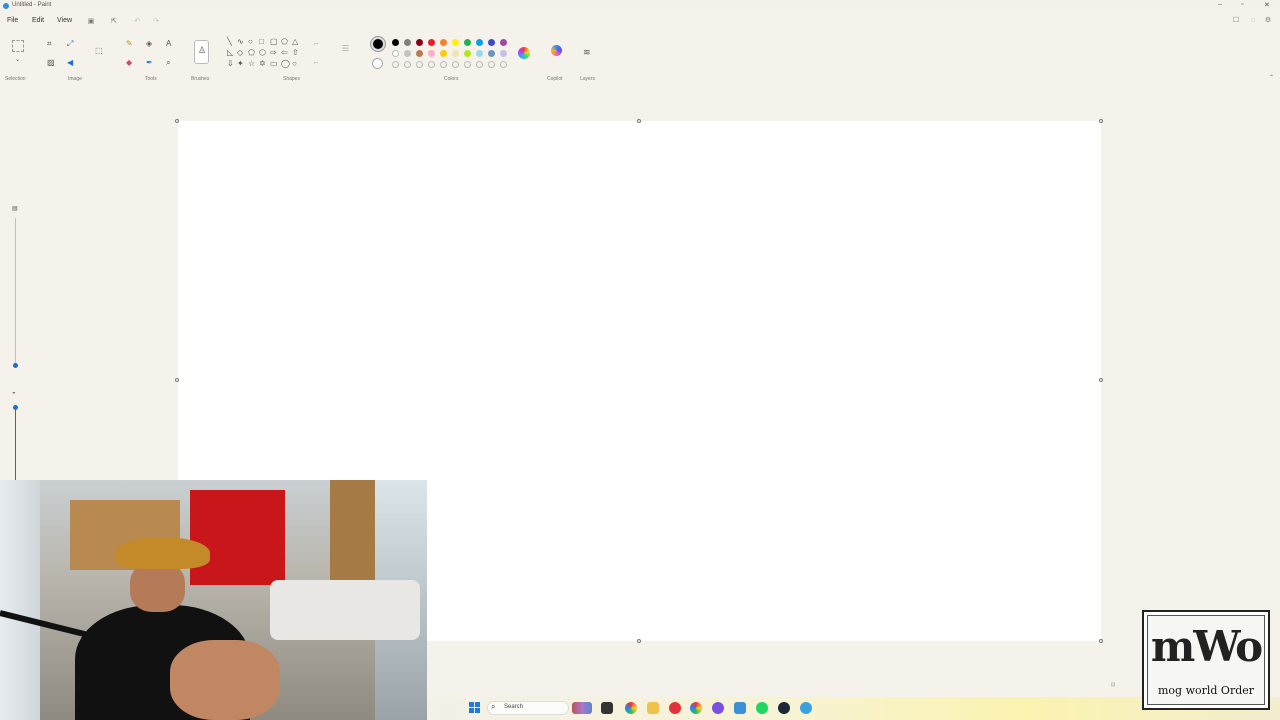  What do you see at coordinates (229, 42) in the screenshot?
I see `line-shape-icon: ╲` at bounding box center [229, 42].